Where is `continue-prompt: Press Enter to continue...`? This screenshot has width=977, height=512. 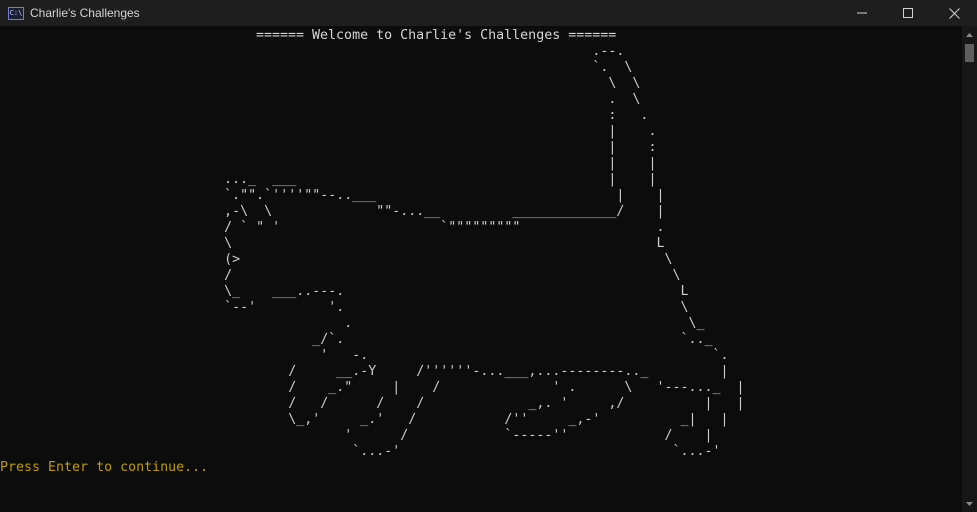
continue-prompt: Press Enter to continue... is located at coordinates (104, 467).